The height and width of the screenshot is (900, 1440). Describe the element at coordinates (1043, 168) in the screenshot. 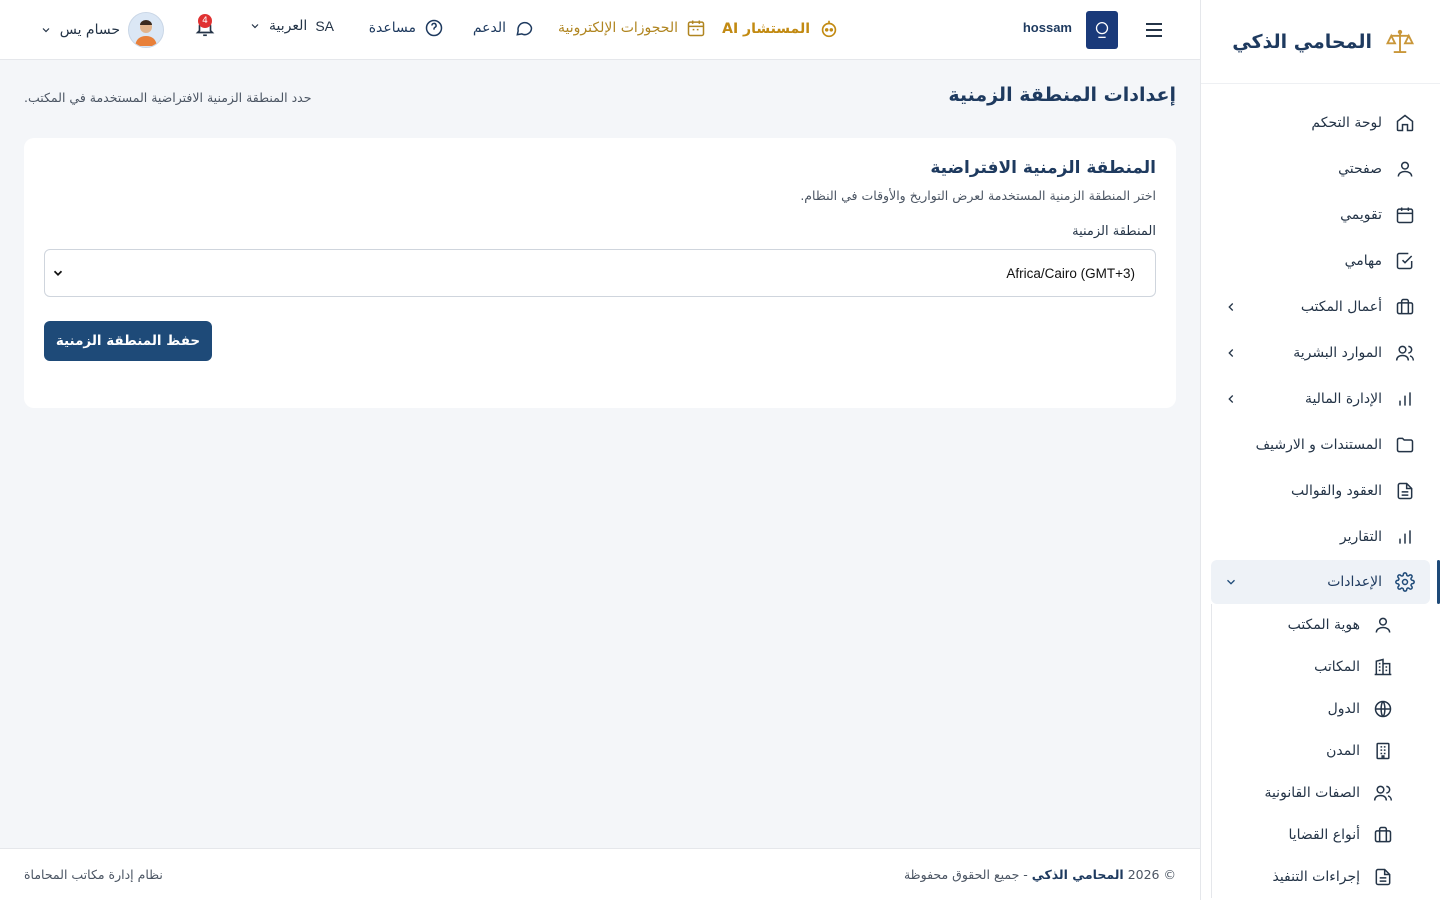

I see `card-title: المنطقة الزمنية الافتراضية` at that location.